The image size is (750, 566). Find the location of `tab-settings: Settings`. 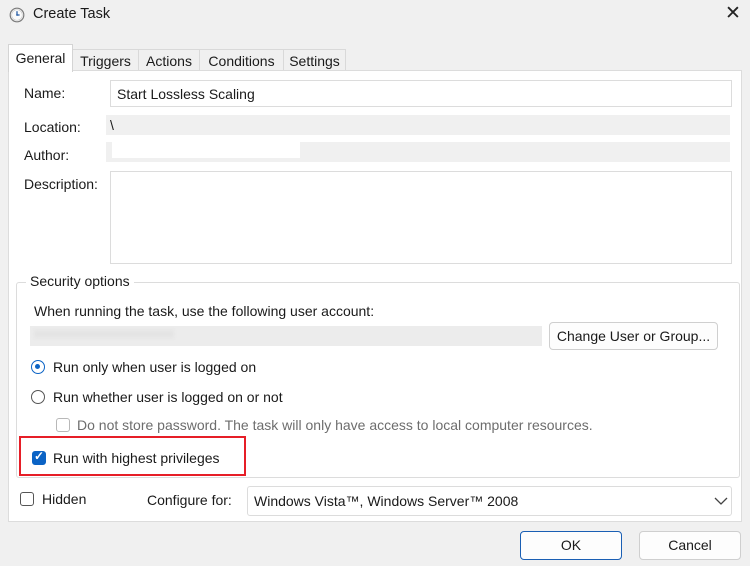

tab-settings: Settings is located at coordinates (314, 60).